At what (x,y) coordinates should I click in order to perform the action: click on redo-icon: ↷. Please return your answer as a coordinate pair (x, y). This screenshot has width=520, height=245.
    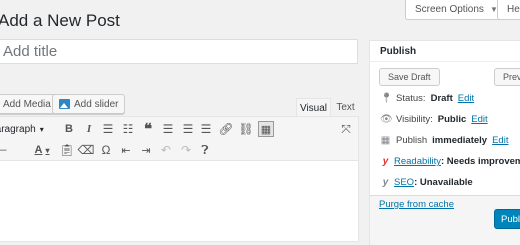
    Looking at the image, I should click on (186, 150).